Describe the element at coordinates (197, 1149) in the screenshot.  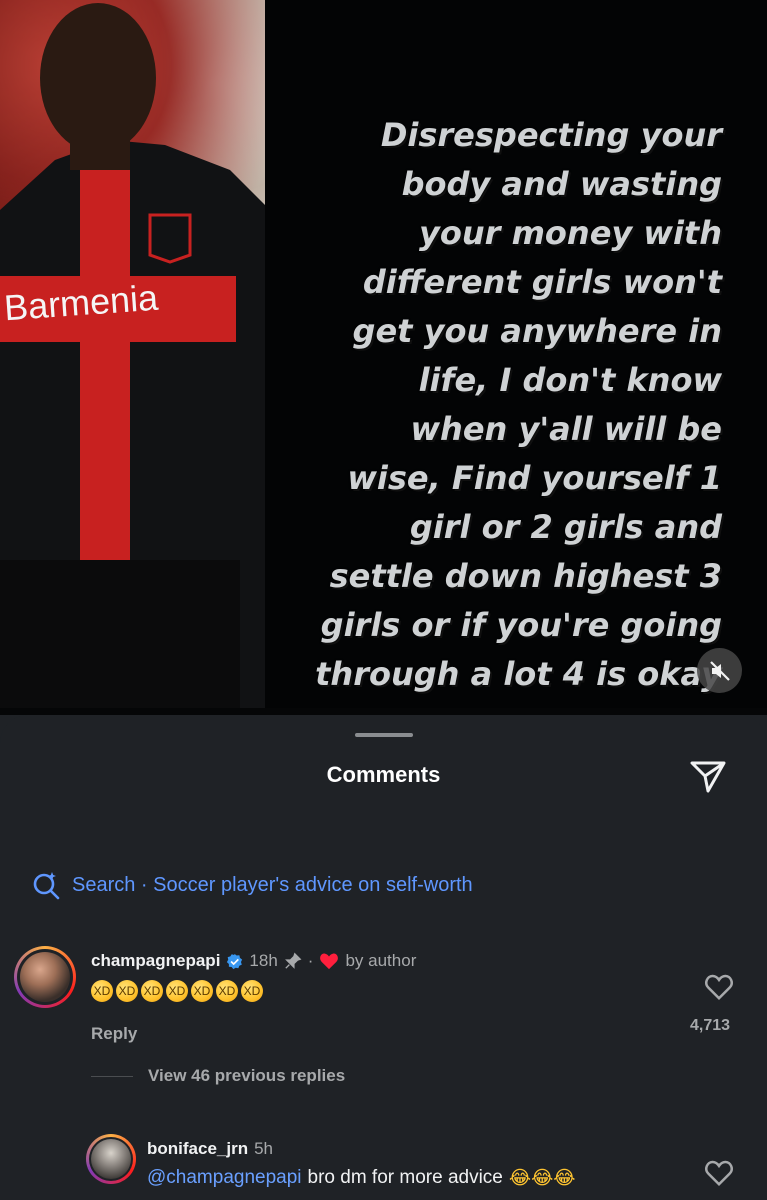
I see `reply-username: boniface_jrn` at that location.